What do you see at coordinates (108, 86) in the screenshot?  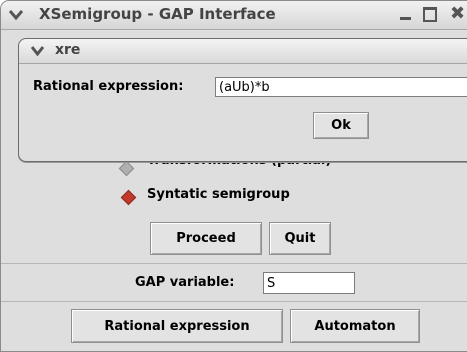 I see `rational-expression-label: Rational expression:` at bounding box center [108, 86].